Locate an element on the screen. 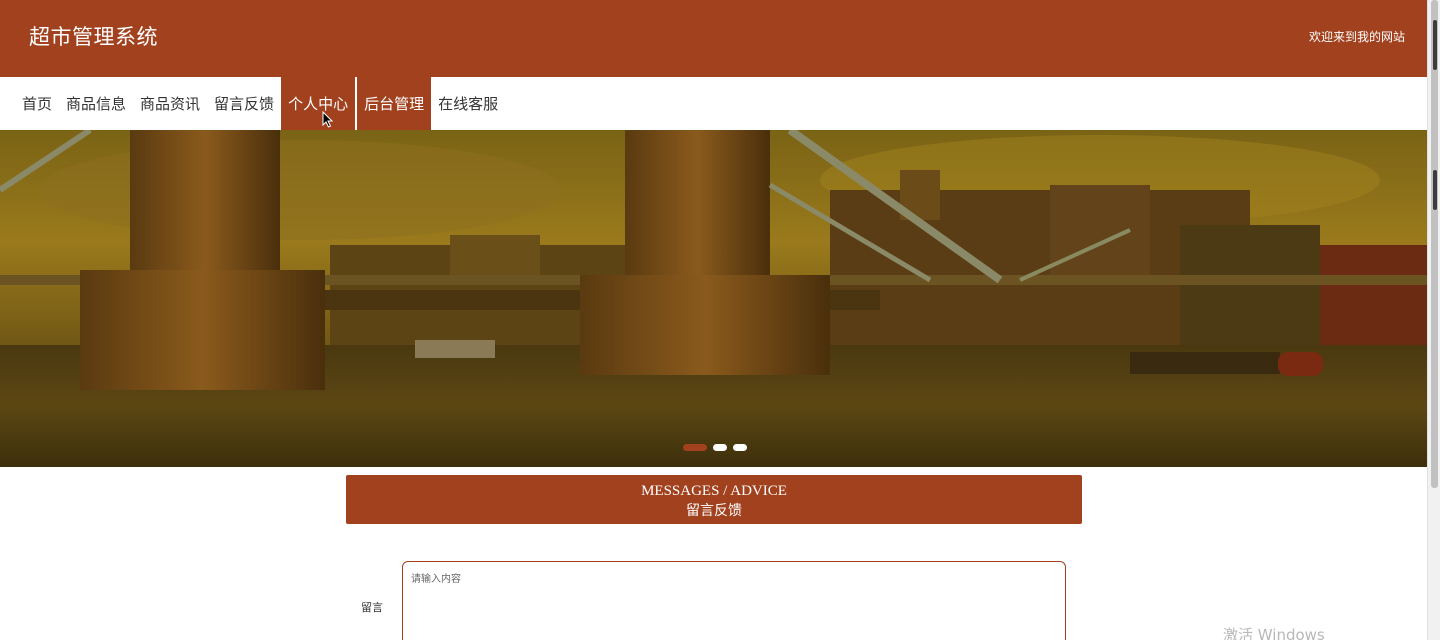 This screenshot has width=1440, height=640. carousel-dots is located at coordinates (715, 447).